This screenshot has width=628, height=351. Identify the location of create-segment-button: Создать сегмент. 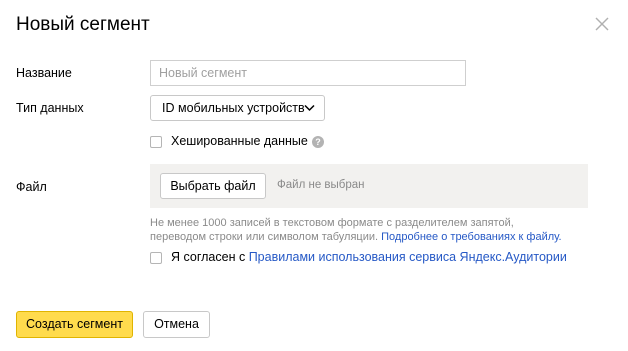
(74, 324).